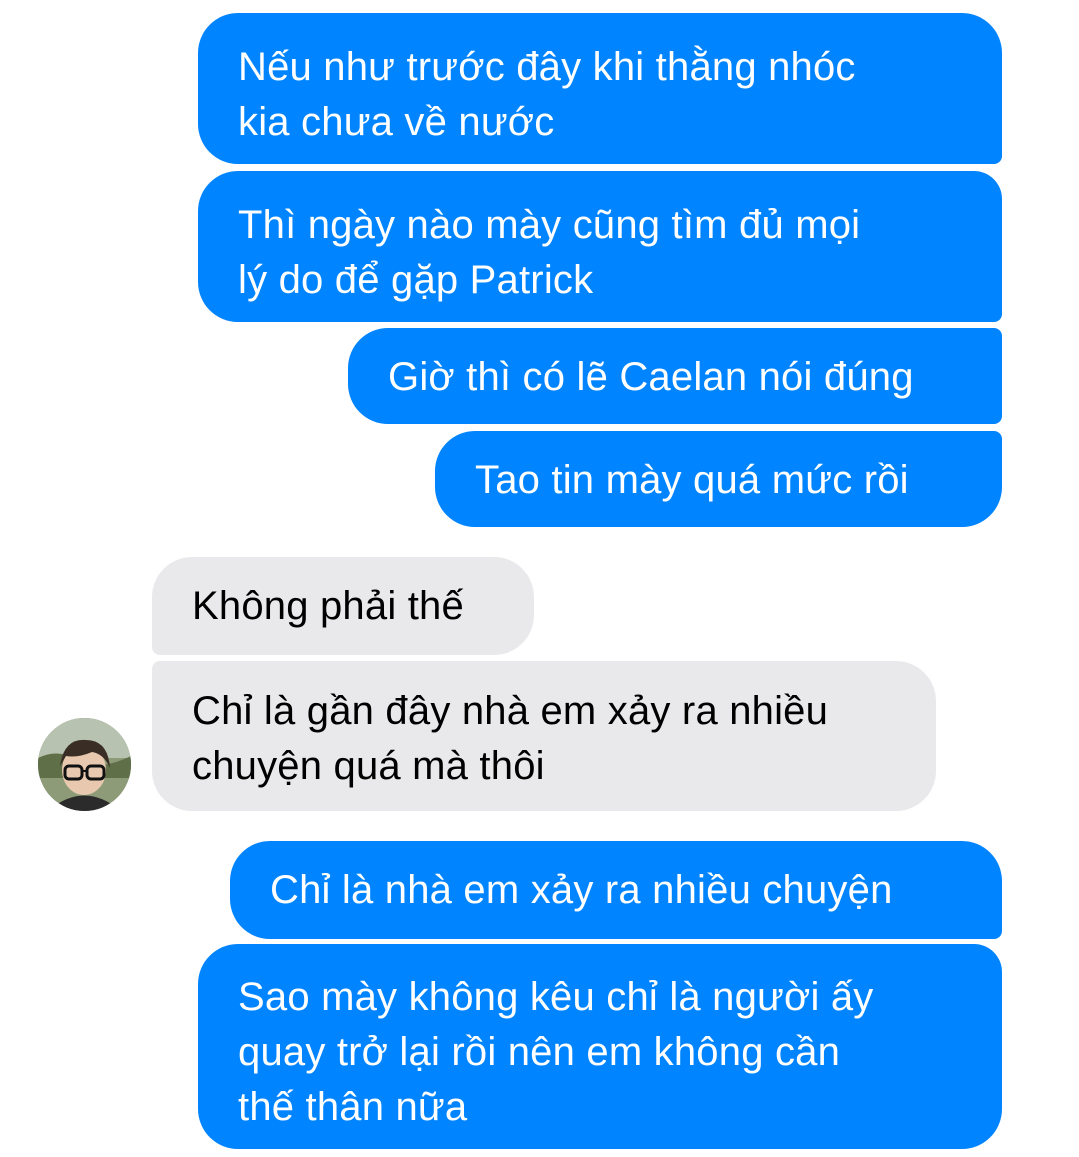 This screenshot has height=1157, width=1079. I want to click on outgoing-message-bubble: Giờ thì có lẽ Caelan nói đúng, so click(675, 376).